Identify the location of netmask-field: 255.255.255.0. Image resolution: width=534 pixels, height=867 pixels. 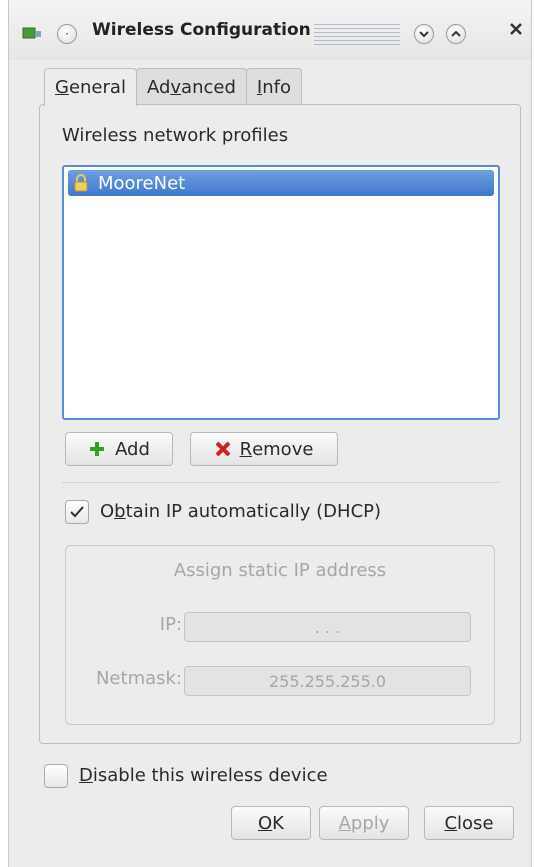
(327, 681).